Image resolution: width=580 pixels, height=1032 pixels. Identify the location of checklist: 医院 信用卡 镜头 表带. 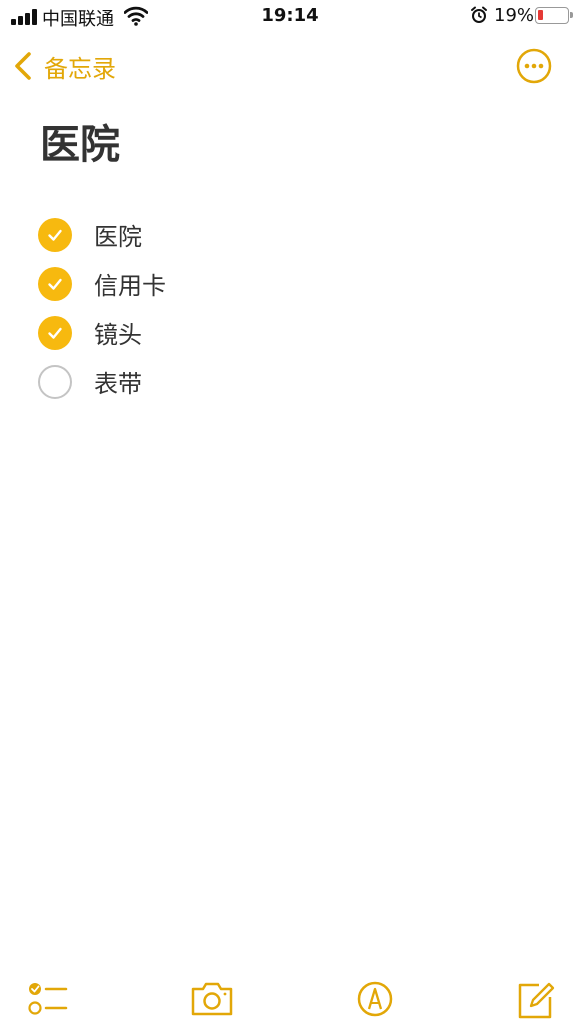
(102, 308).